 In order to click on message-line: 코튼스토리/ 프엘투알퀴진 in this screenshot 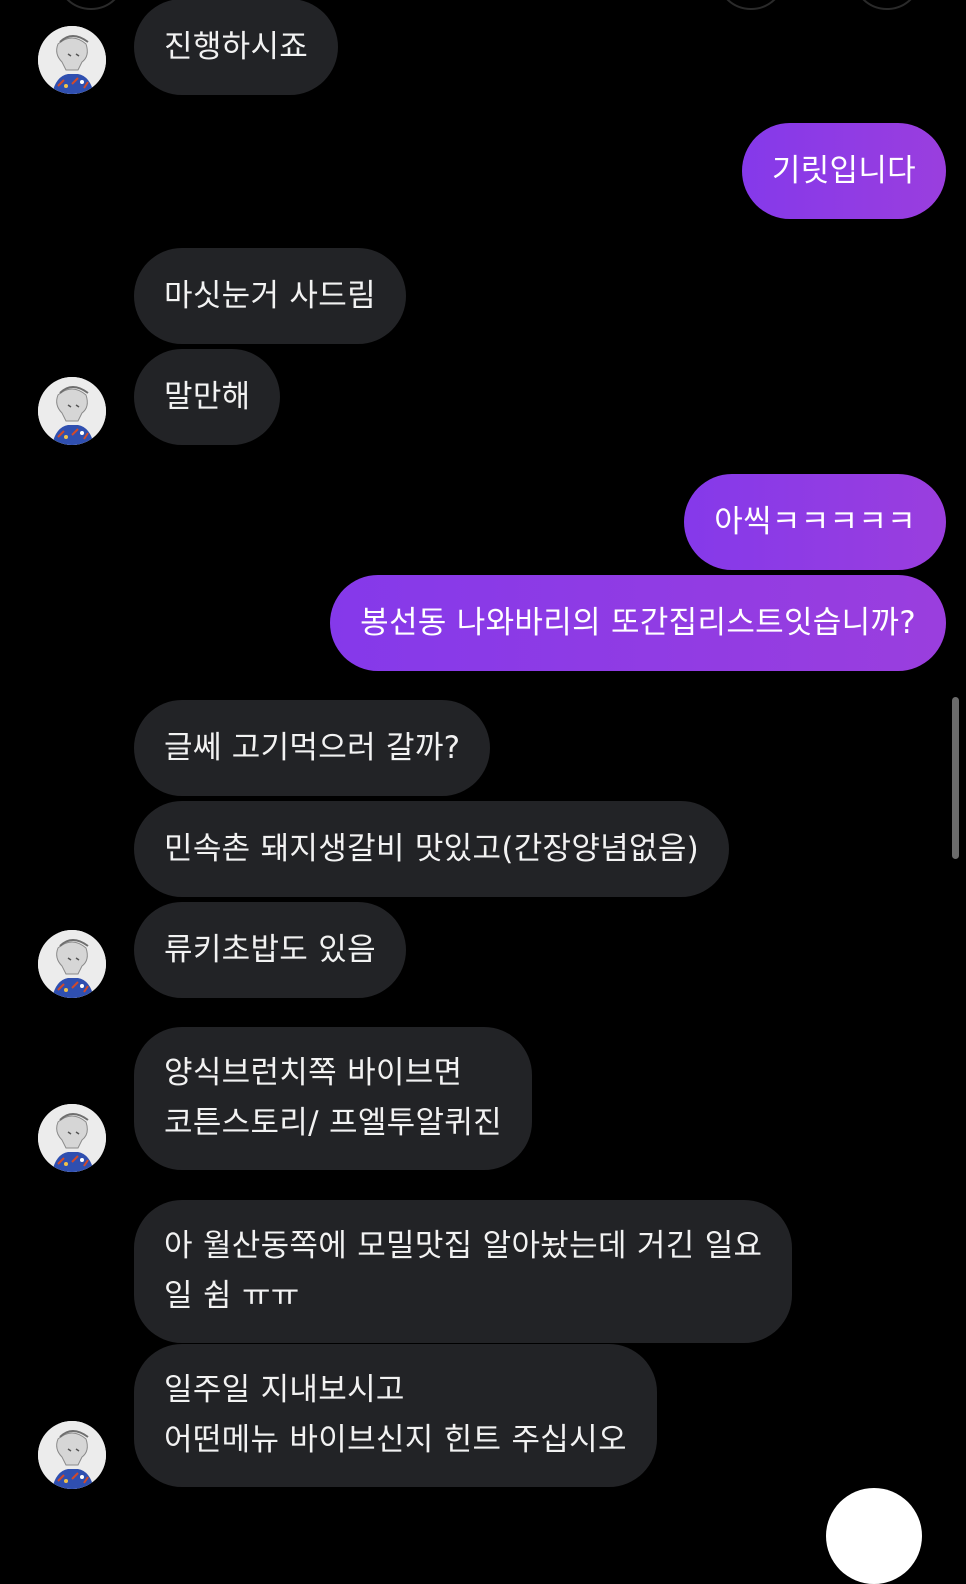, I will do `click(333, 1123)`.